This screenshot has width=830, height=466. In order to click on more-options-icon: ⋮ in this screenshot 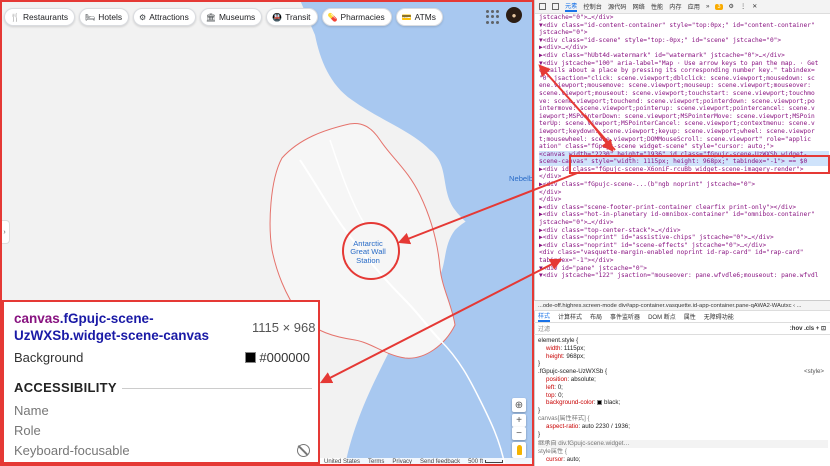, I will do `click(743, 6)`.